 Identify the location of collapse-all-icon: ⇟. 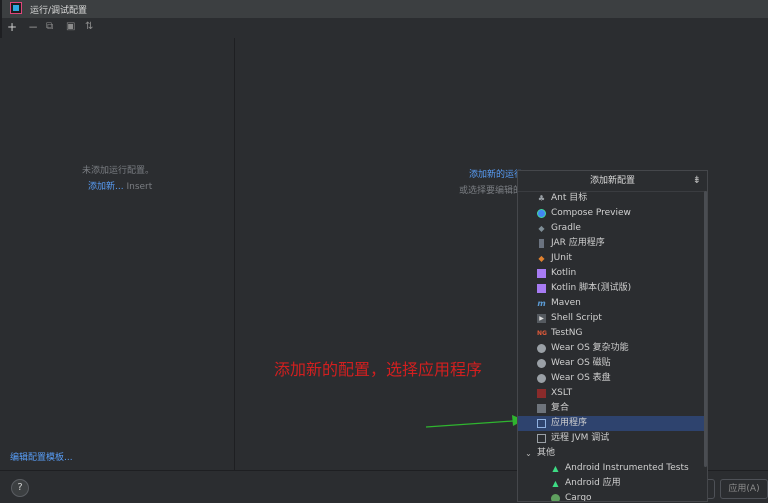
(697, 181).